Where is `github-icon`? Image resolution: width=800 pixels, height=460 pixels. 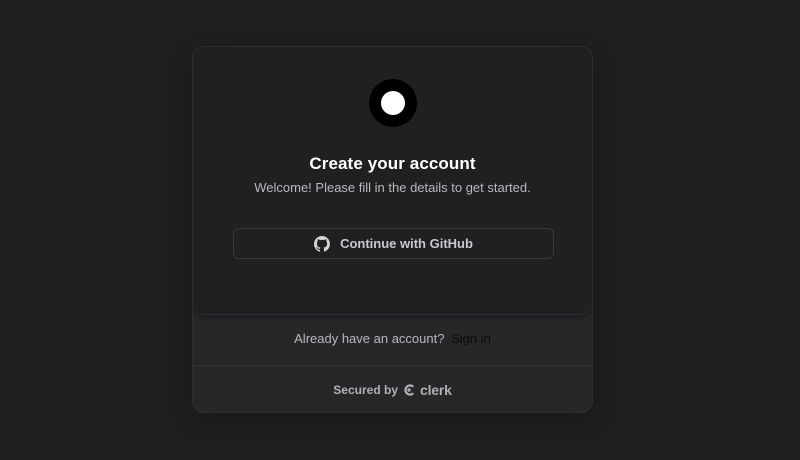 github-icon is located at coordinates (322, 243).